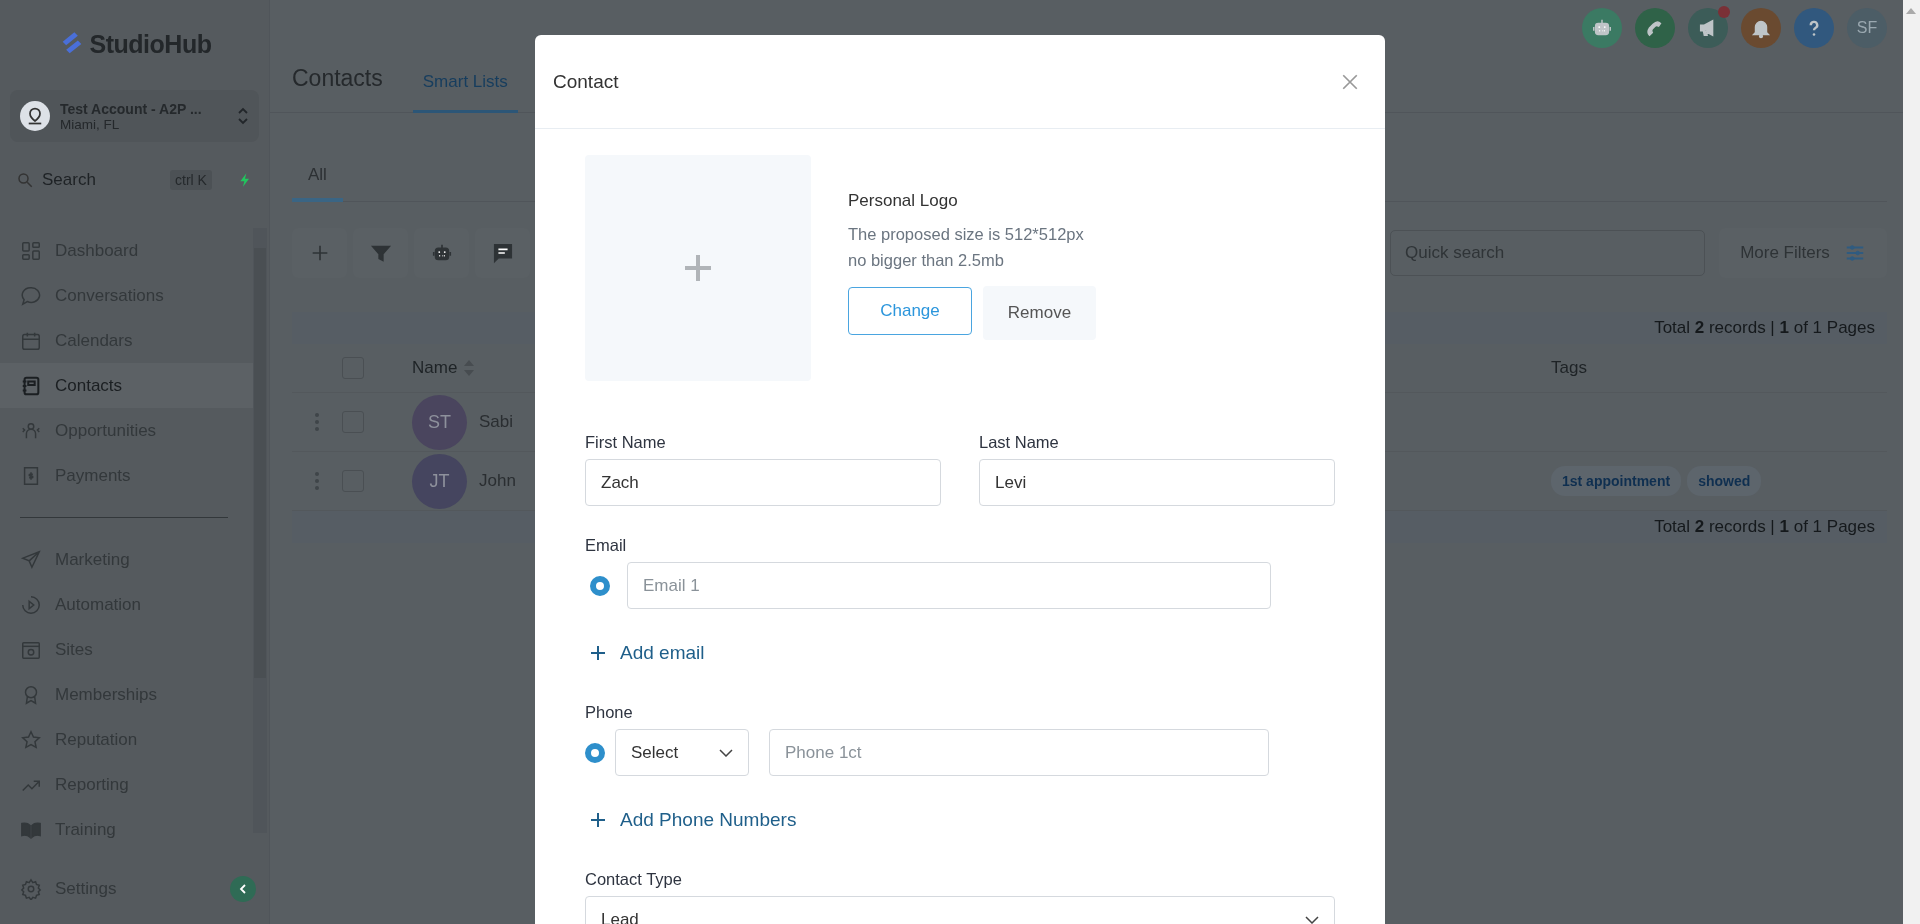 The image size is (1920, 924). Describe the element at coordinates (682, 752) in the screenshot. I see `dropdown: Select` at that location.